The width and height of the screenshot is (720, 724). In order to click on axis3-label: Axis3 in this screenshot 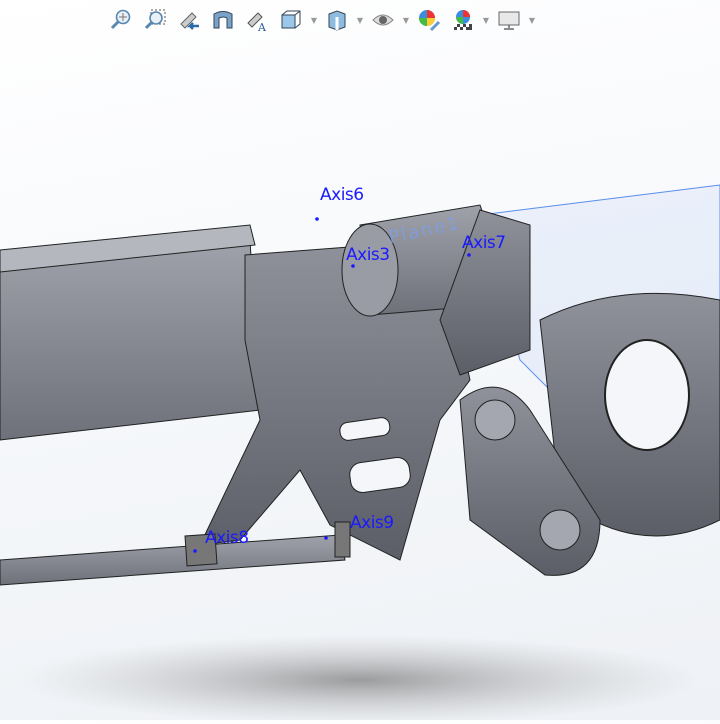, I will do `click(368, 255)`.